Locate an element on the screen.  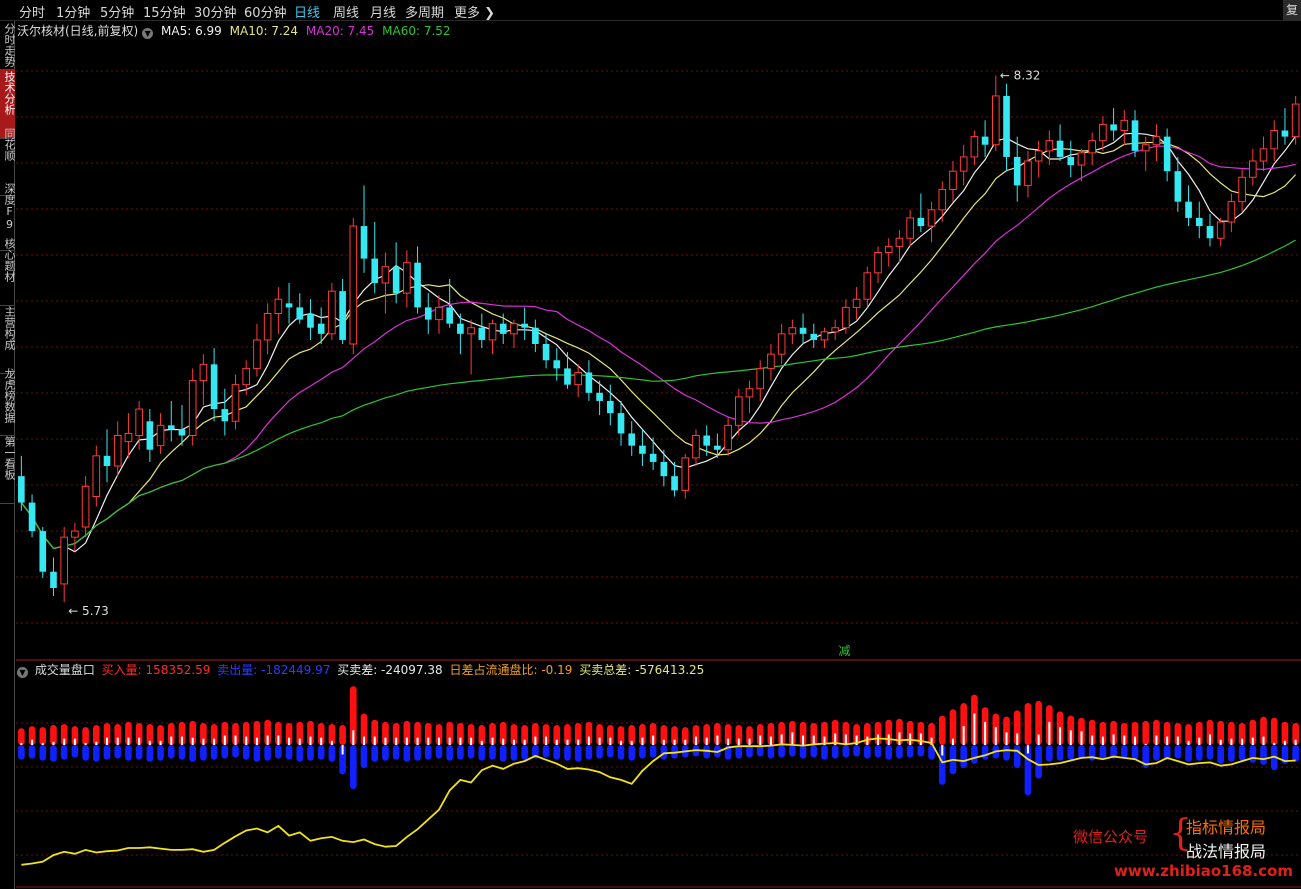
tab-30min: 30分钟 is located at coordinates (215, 11).